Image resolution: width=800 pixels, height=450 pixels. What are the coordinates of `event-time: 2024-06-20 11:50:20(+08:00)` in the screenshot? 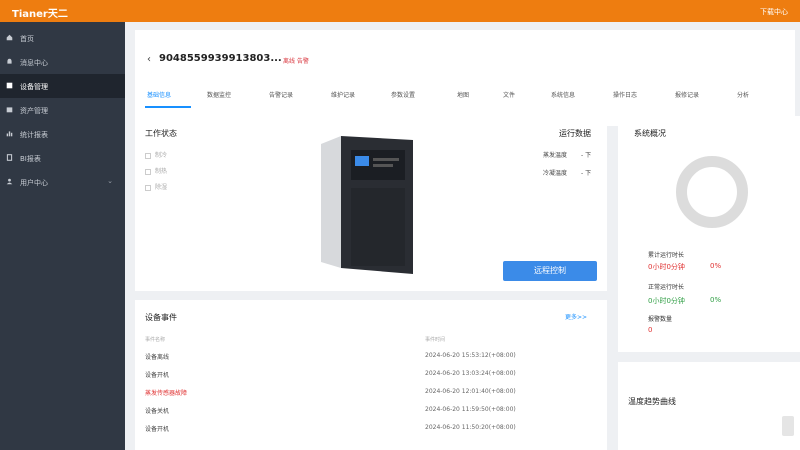 It's located at (470, 427).